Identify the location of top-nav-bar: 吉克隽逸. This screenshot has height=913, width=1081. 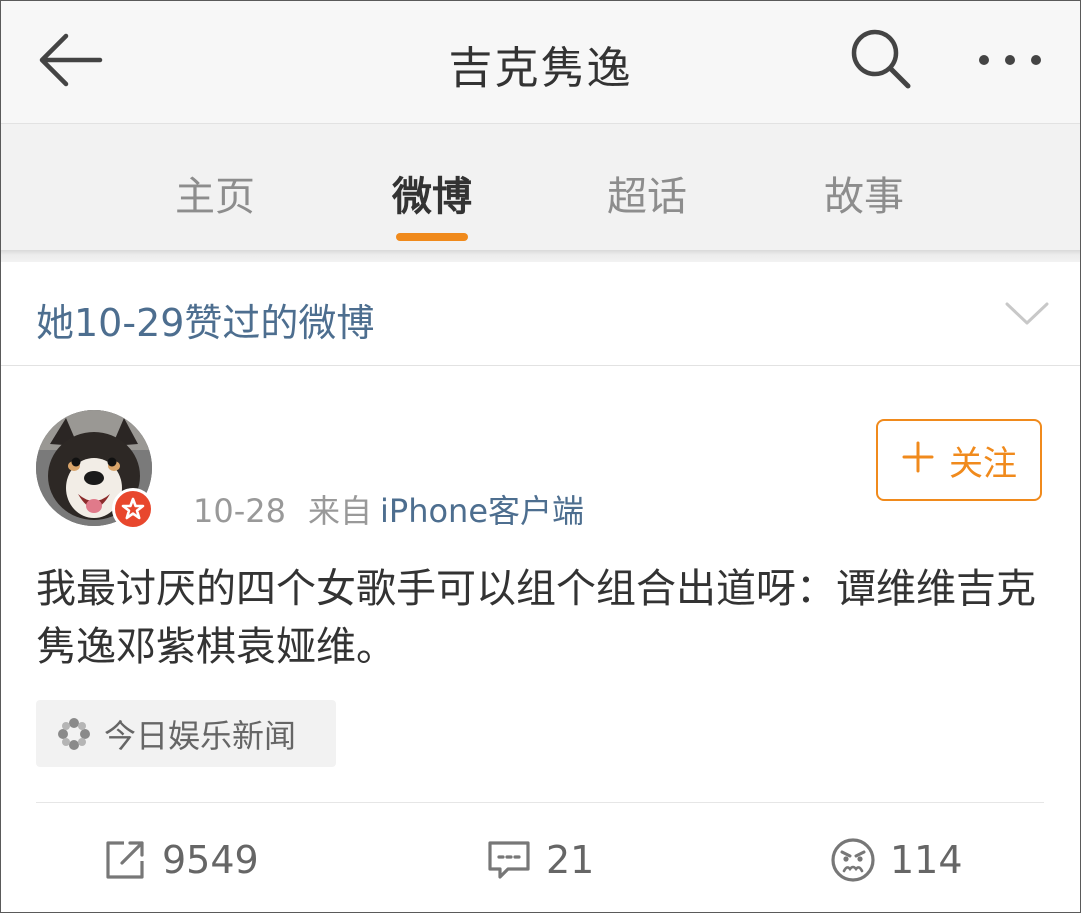
(540, 62).